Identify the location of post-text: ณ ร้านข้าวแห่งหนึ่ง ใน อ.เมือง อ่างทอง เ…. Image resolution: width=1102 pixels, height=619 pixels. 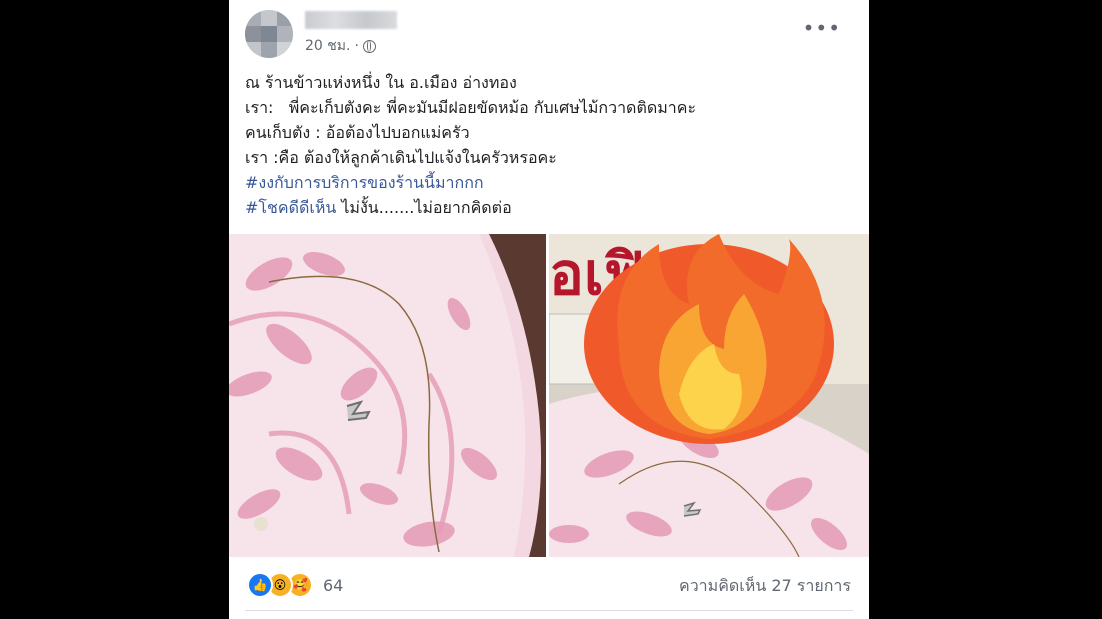
(550, 145).